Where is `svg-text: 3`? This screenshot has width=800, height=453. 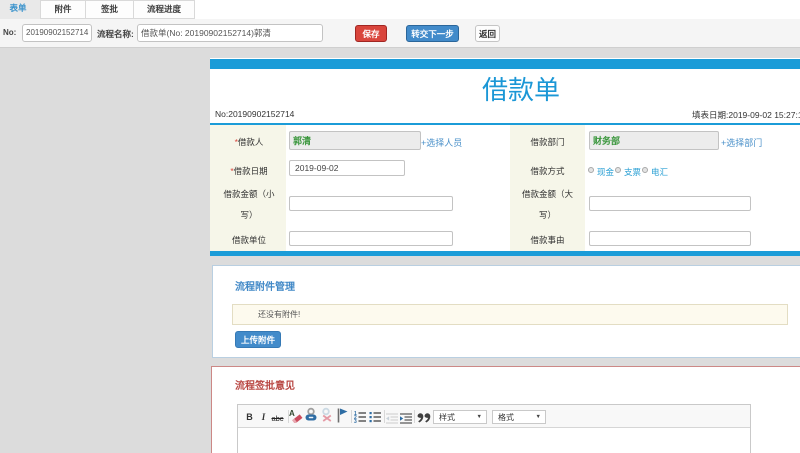 svg-text: 3 is located at coordinates (355, 421).